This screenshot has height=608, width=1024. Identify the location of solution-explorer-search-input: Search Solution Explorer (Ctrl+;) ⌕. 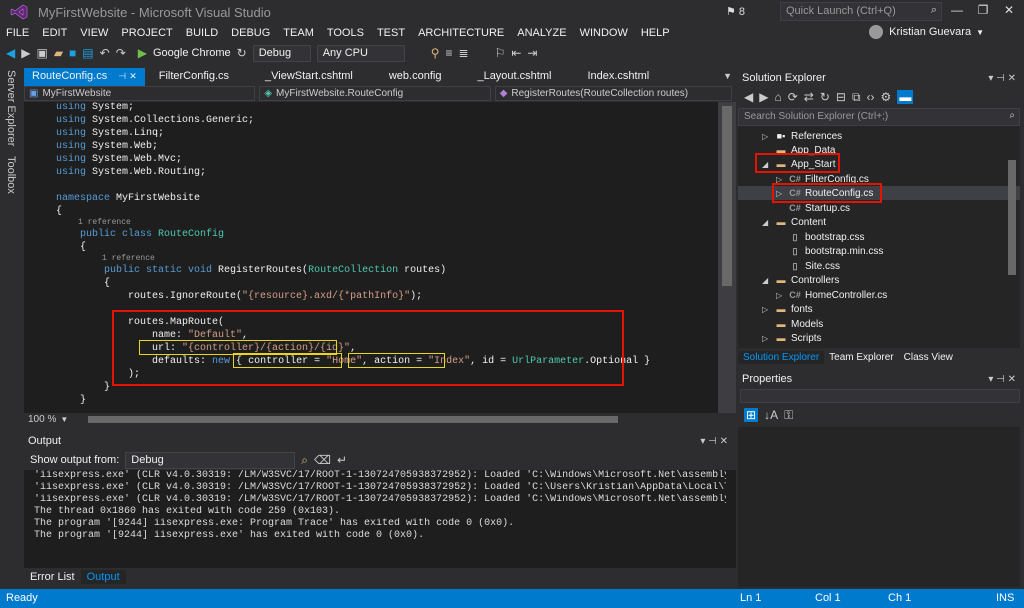
(879, 117).